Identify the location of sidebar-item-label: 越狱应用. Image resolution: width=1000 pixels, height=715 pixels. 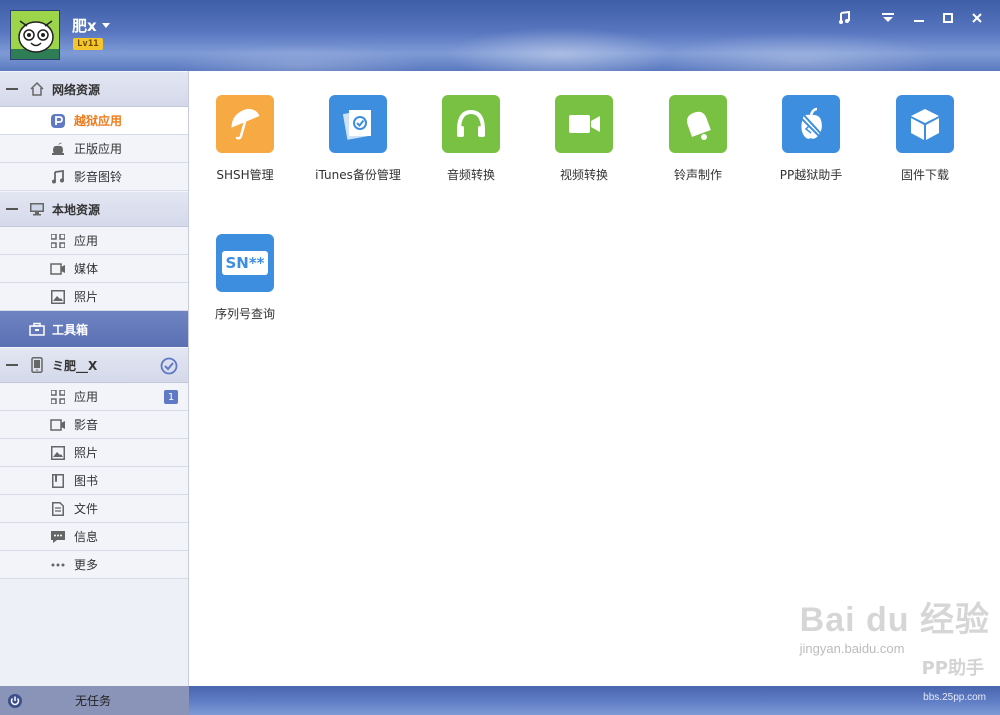
(98, 121).